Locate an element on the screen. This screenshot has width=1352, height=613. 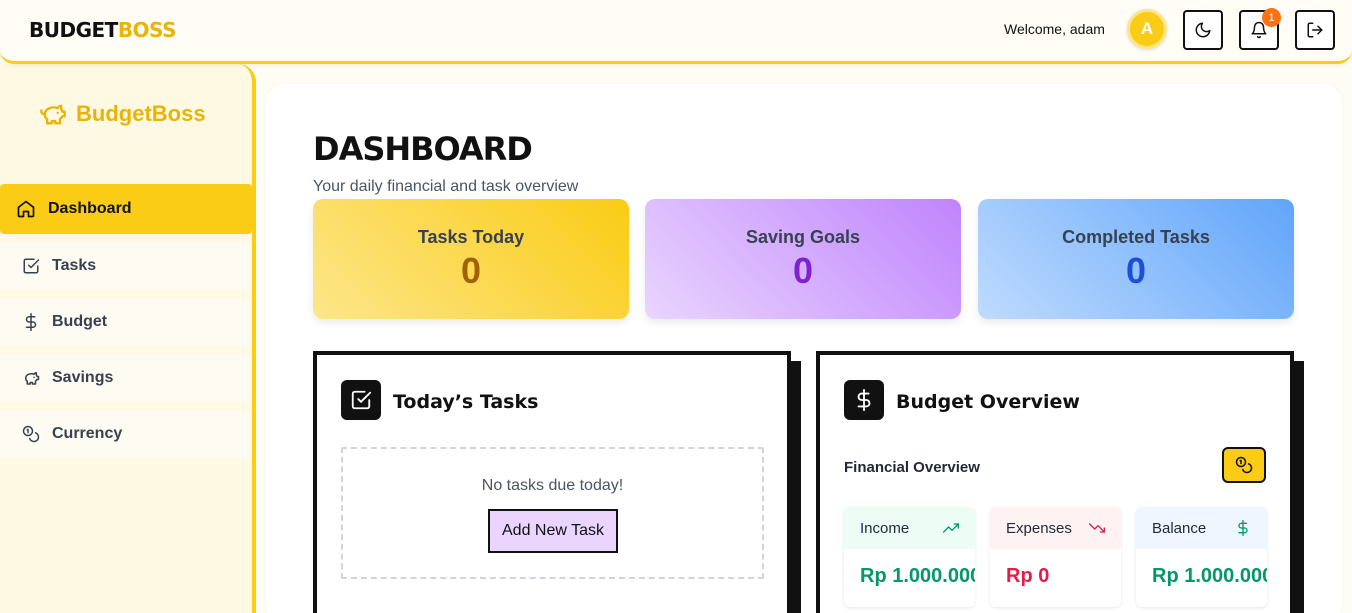
sidebar-item-budget: Budget is located at coordinates (125, 322).